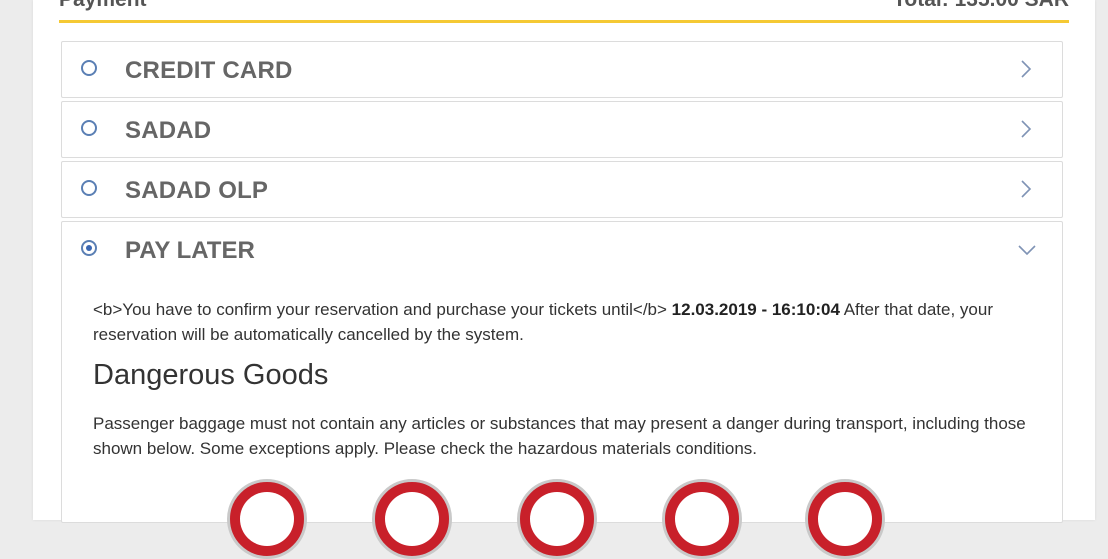  What do you see at coordinates (168, 130) in the screenshot?
I see `payment-option-label: SADAD` at bounding box center [168, 130].